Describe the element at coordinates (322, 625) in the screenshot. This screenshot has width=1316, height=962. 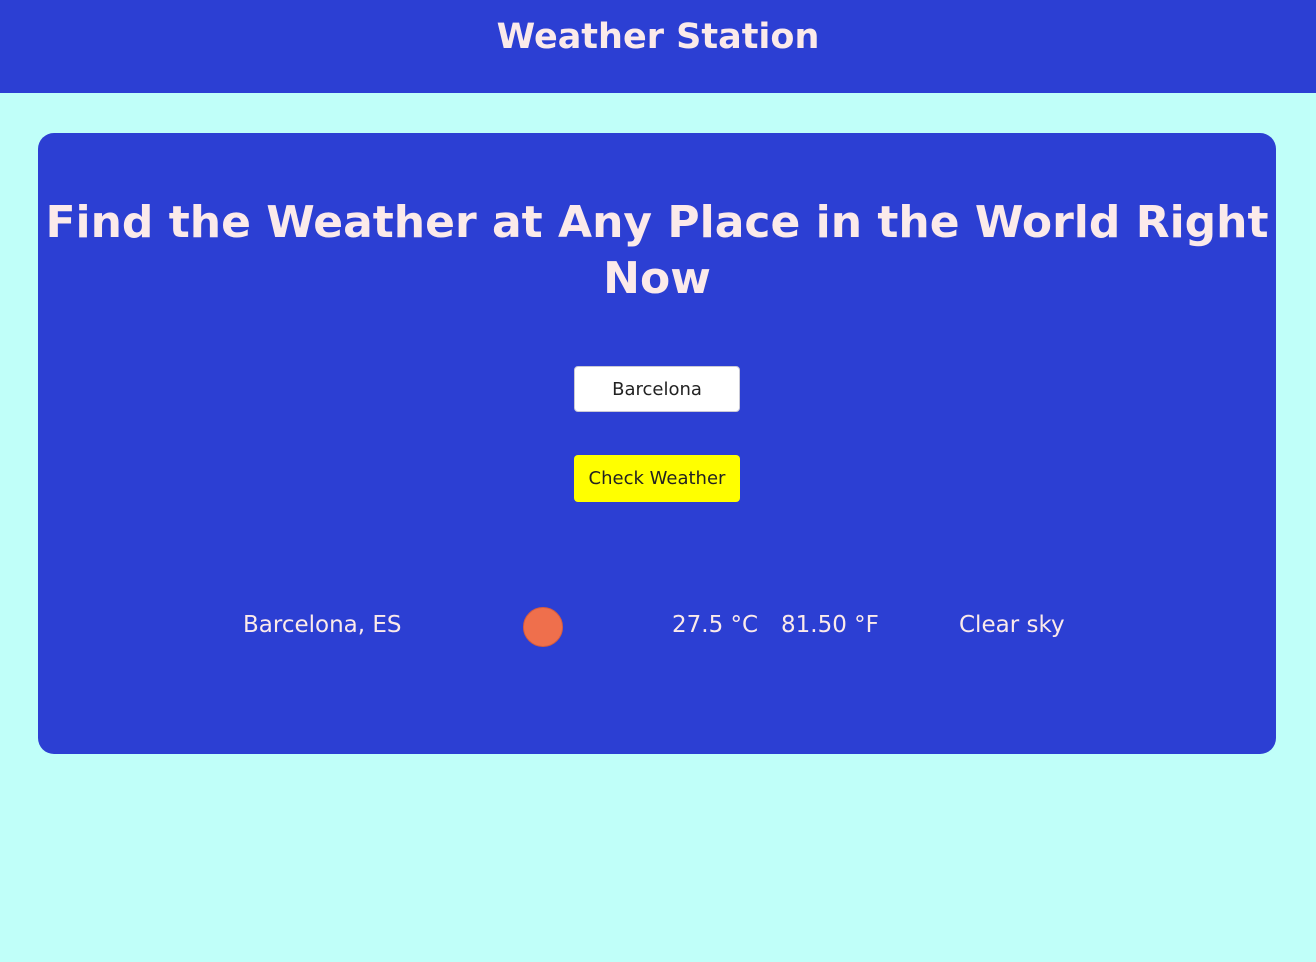
I see `result-location: Barcelona, ES` at that location.